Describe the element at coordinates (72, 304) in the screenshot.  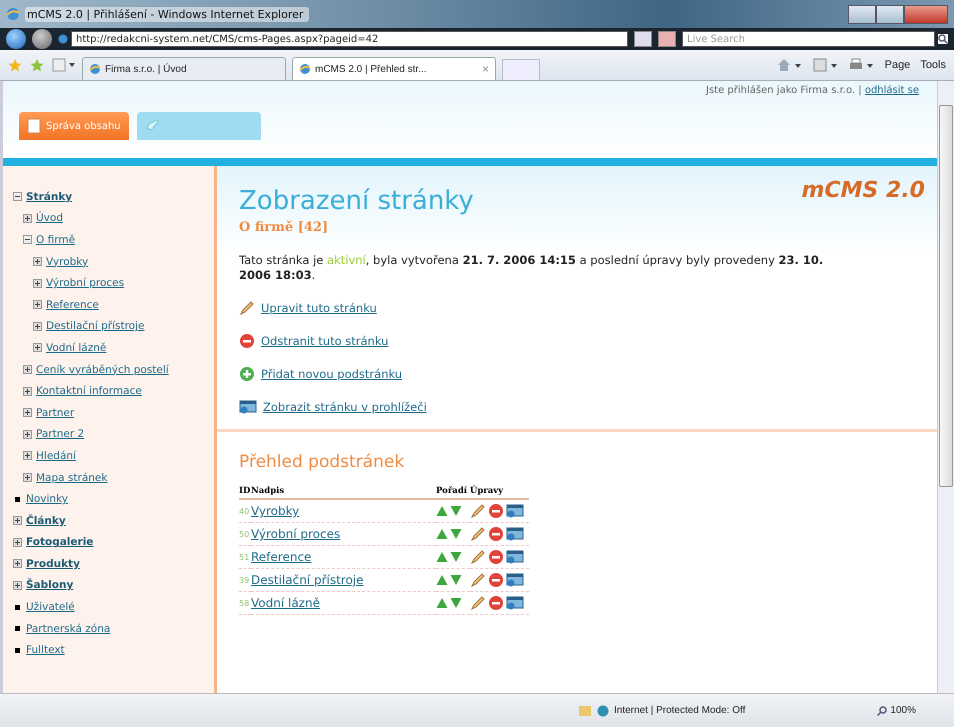
I see `tree-item-link: Reference` at that location.